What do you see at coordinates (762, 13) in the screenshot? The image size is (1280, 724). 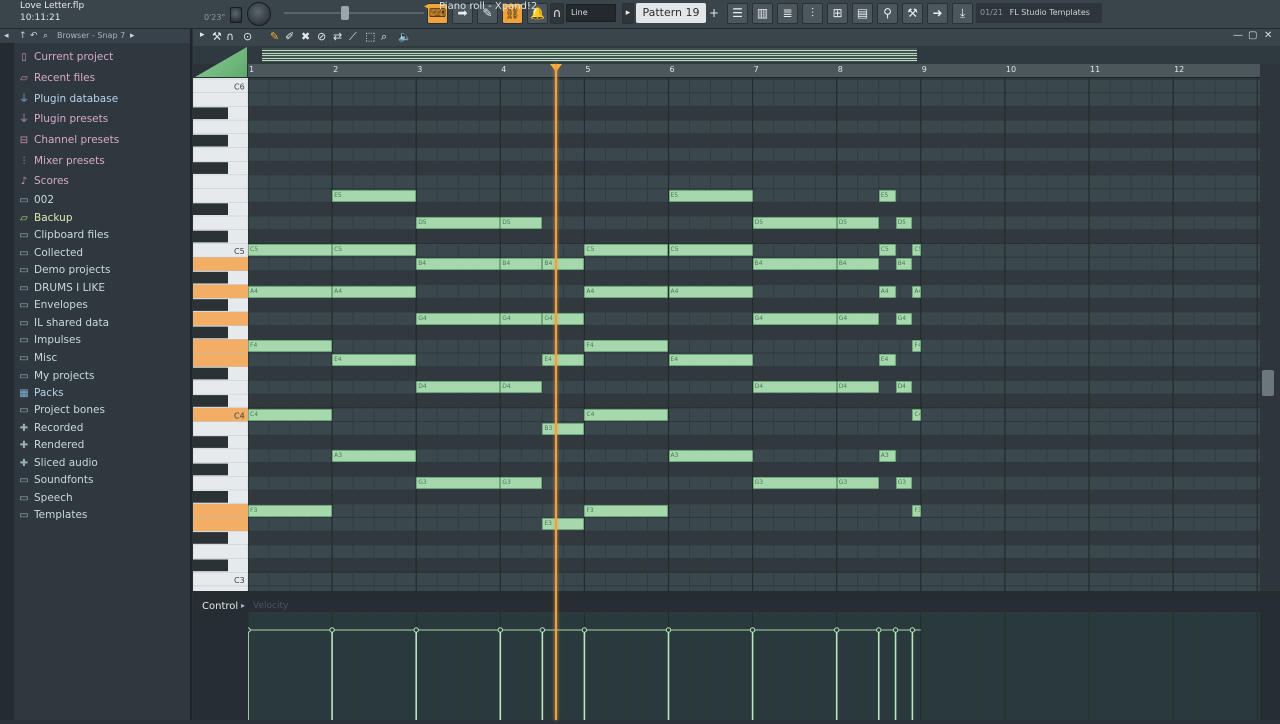 I see `channel-rack-icon: ▥` at bounding box center [762, 13].